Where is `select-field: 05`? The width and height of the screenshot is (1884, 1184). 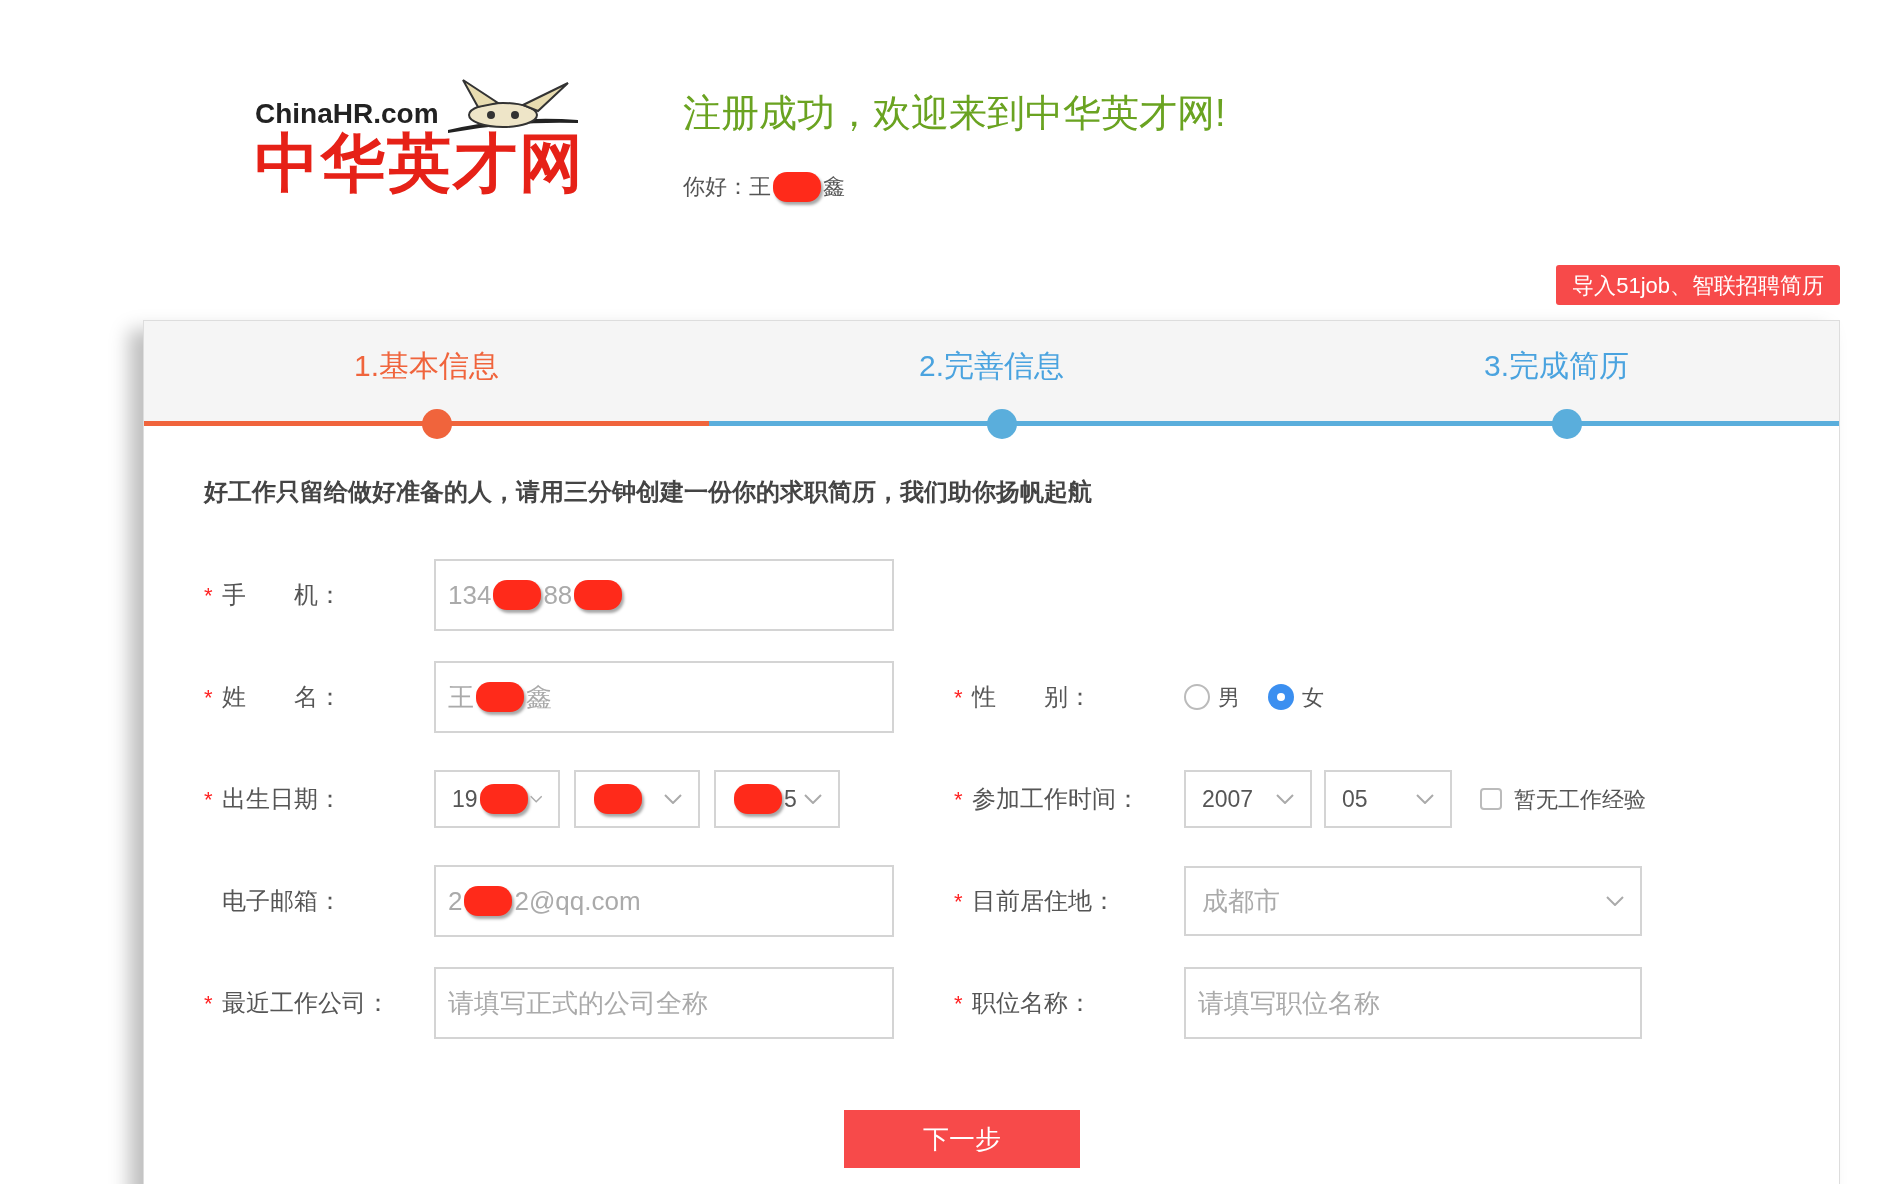
select-field: 05 is located at coordinates (1388, 799).